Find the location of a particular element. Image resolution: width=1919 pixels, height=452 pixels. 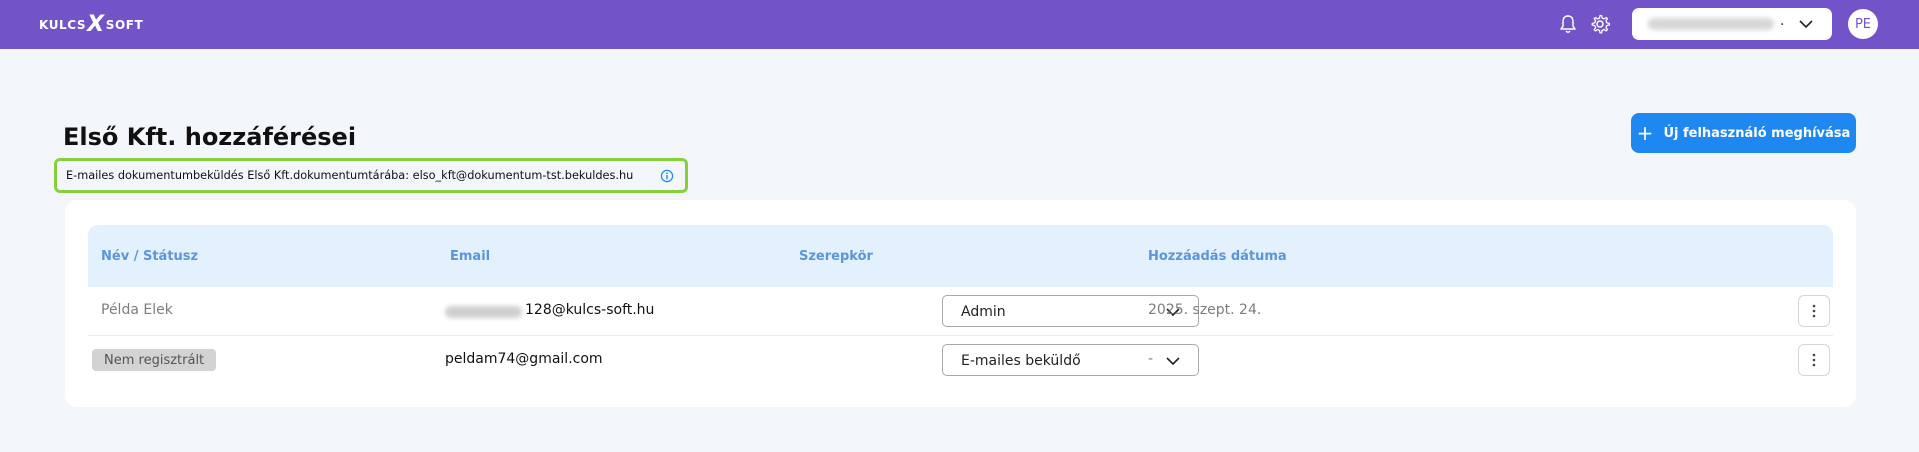

user-email: 128@kulcs-soft.hu is located at coordinates (559, 312).